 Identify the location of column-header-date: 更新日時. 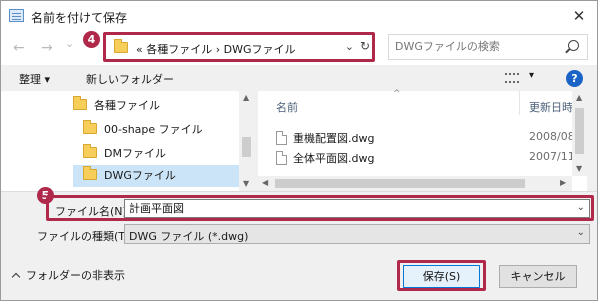
(551, 107).